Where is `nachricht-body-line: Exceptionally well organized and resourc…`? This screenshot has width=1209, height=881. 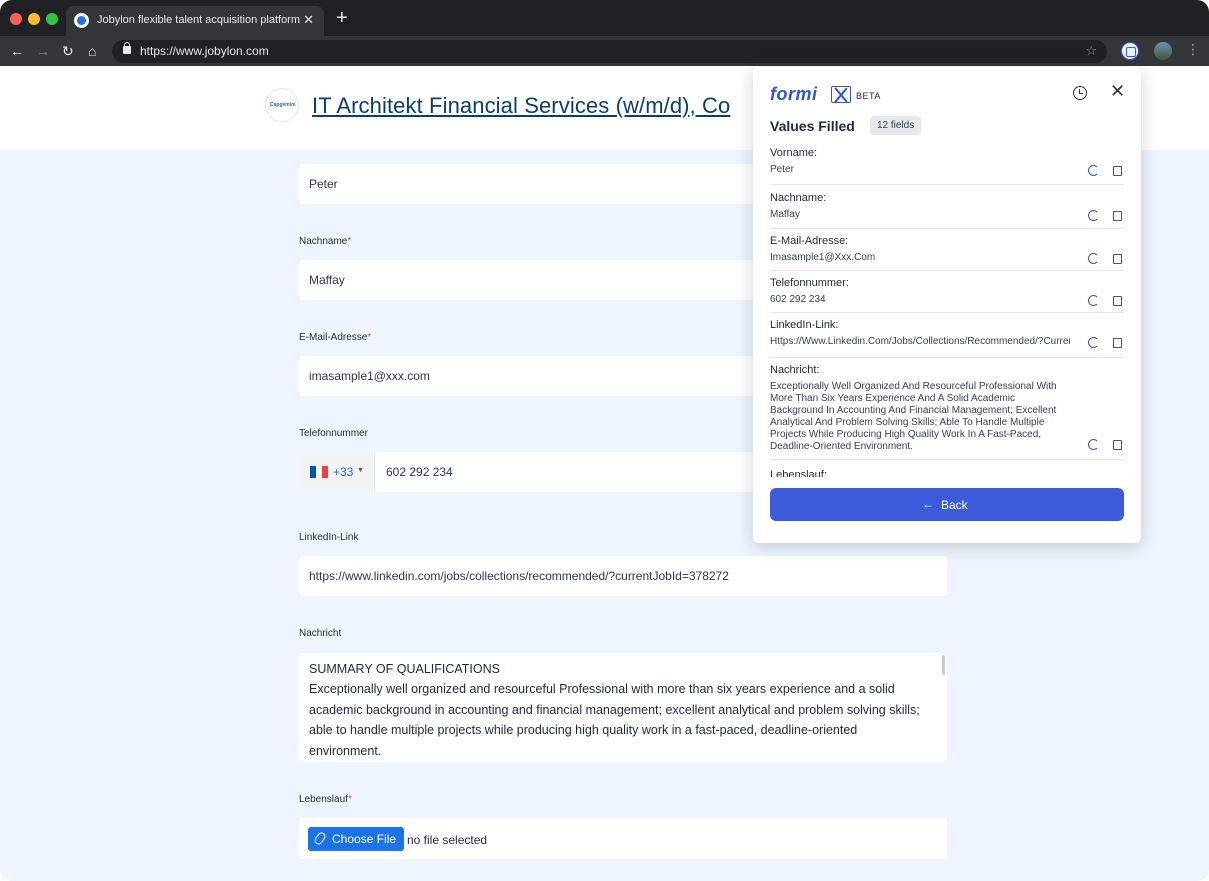
nachricht-body-line: Exceptionally well organized and resourc… is located at coordinates (619, 720).